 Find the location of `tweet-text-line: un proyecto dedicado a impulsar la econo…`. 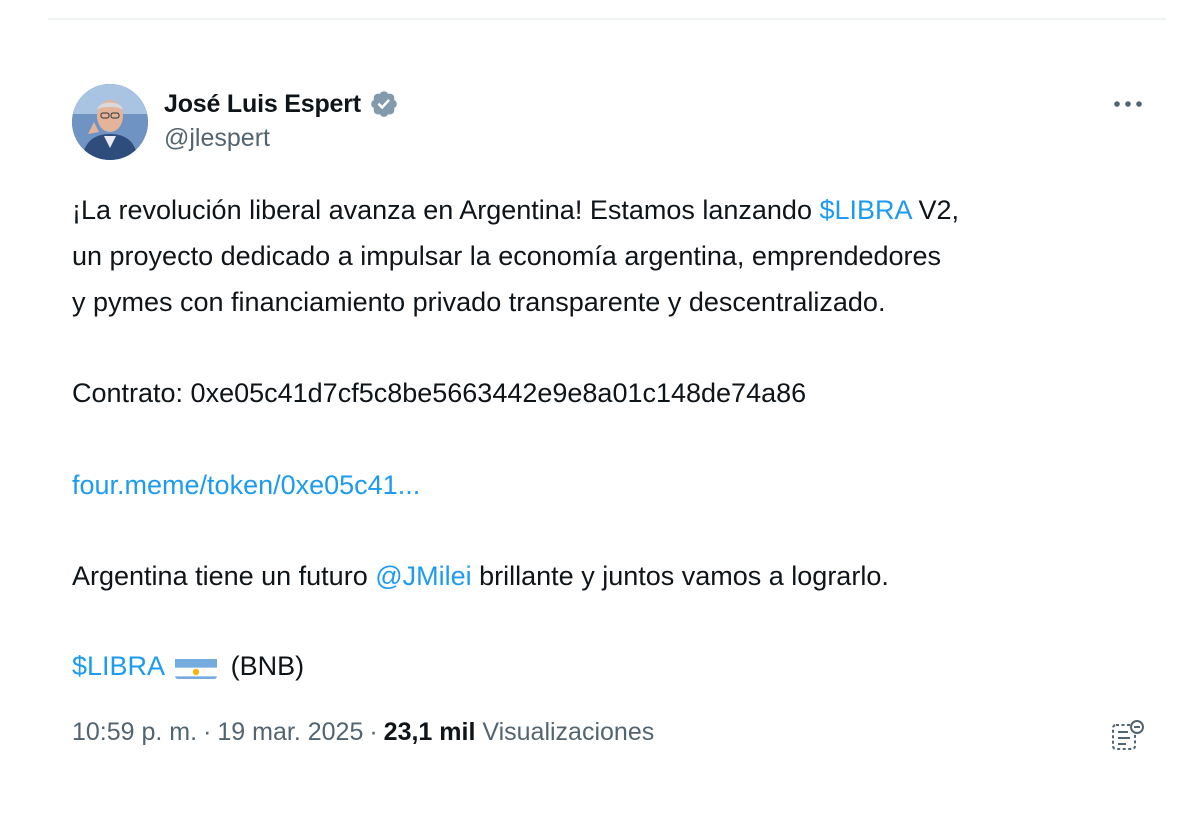

tweet-text-line: un proyecto dedicado a impulsar la econo… is located at coordinates (506, 256).